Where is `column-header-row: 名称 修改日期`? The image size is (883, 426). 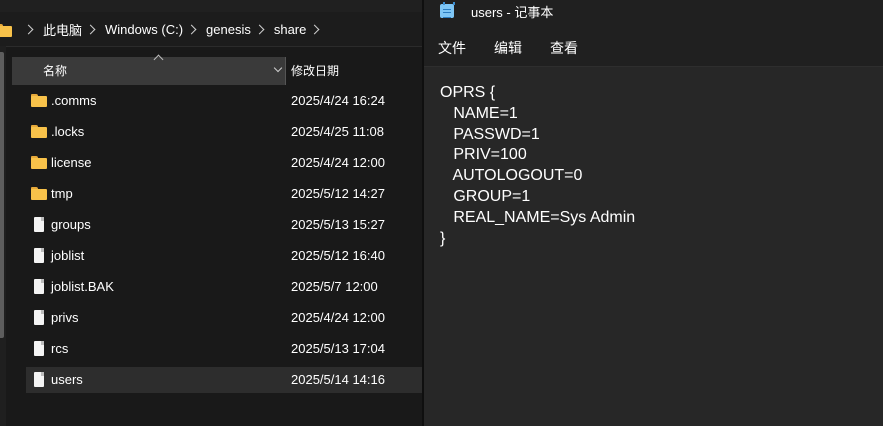
column-header-row: 名称 修改日期 is located at coordinates (218, 69).